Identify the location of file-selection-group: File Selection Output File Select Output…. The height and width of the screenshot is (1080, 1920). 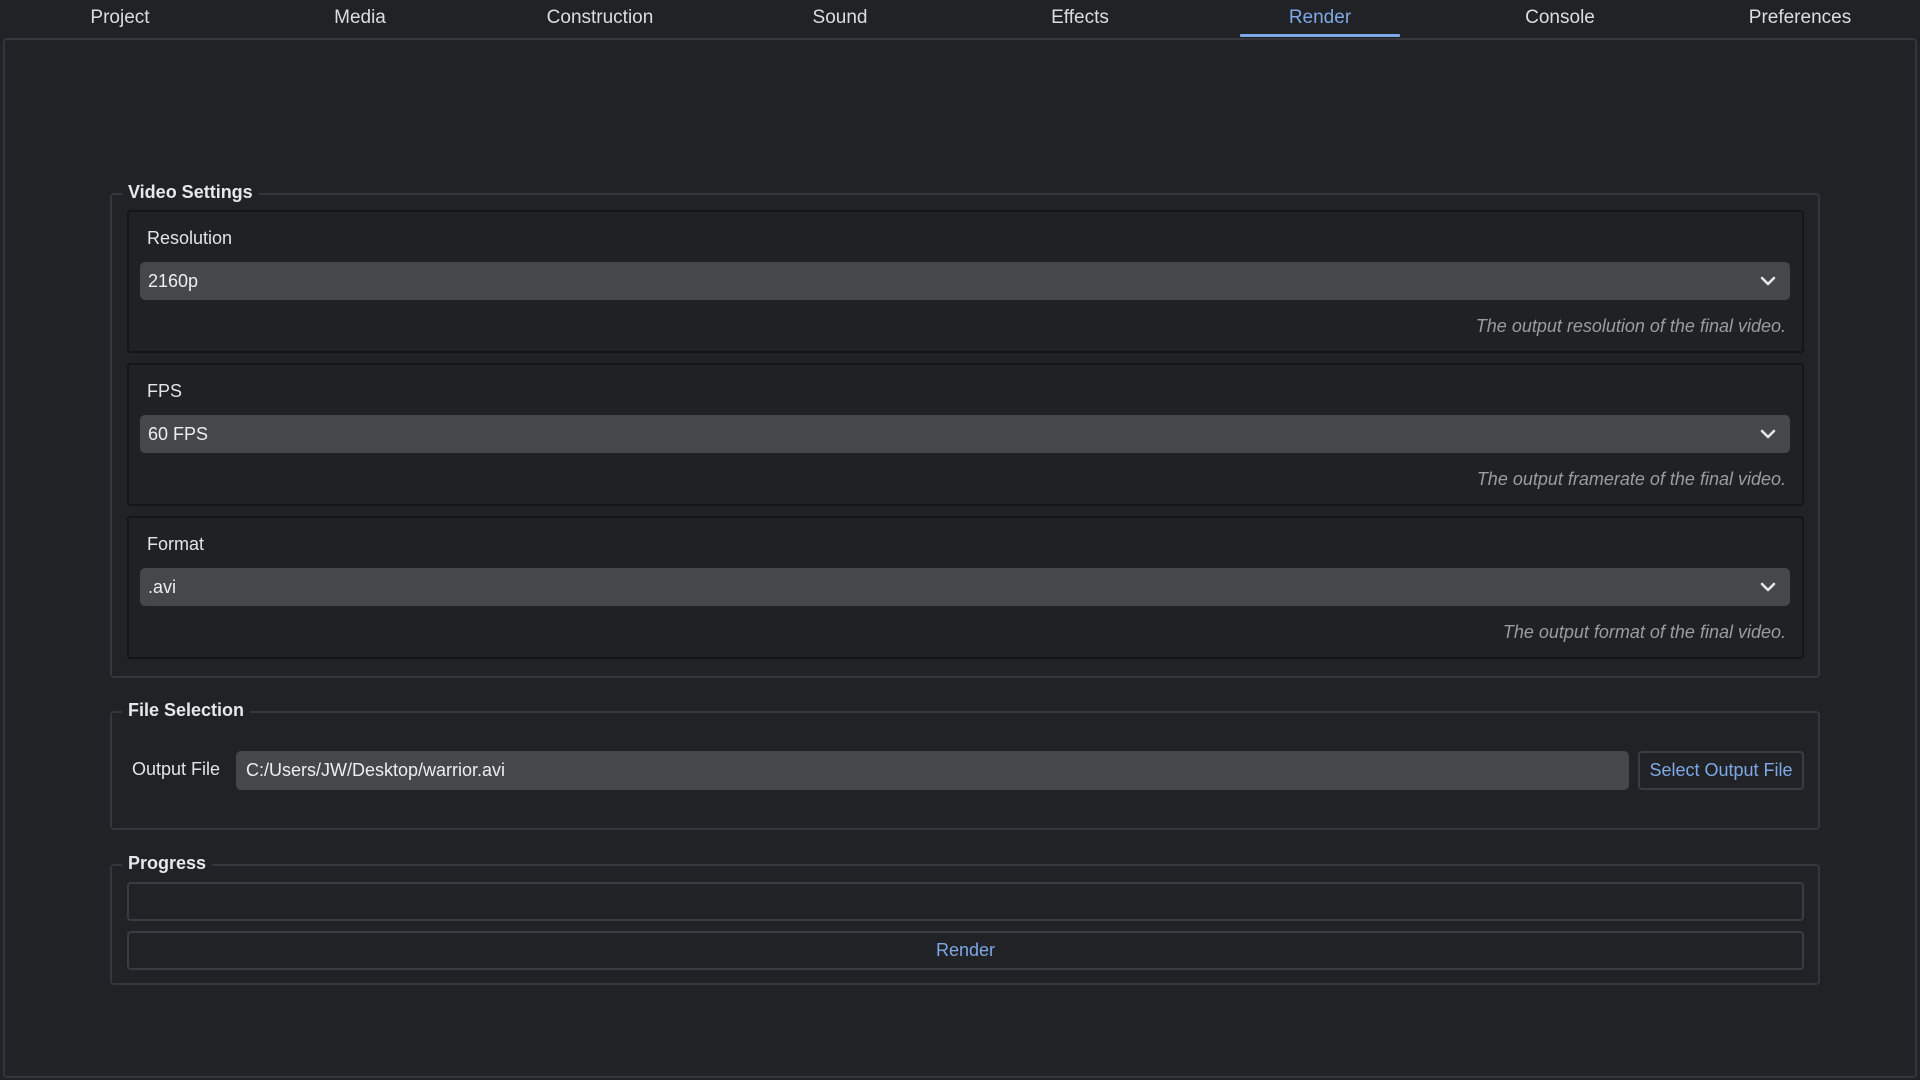
(965, 764).